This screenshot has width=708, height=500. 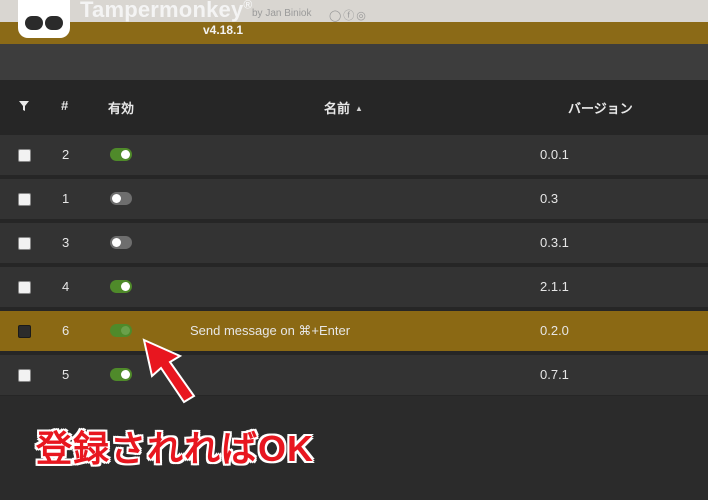 What do you see at coordinates (175, 448) in the screenshot?
I see `annotation-text: 登録されればOK` at bounding box center [175, 448].